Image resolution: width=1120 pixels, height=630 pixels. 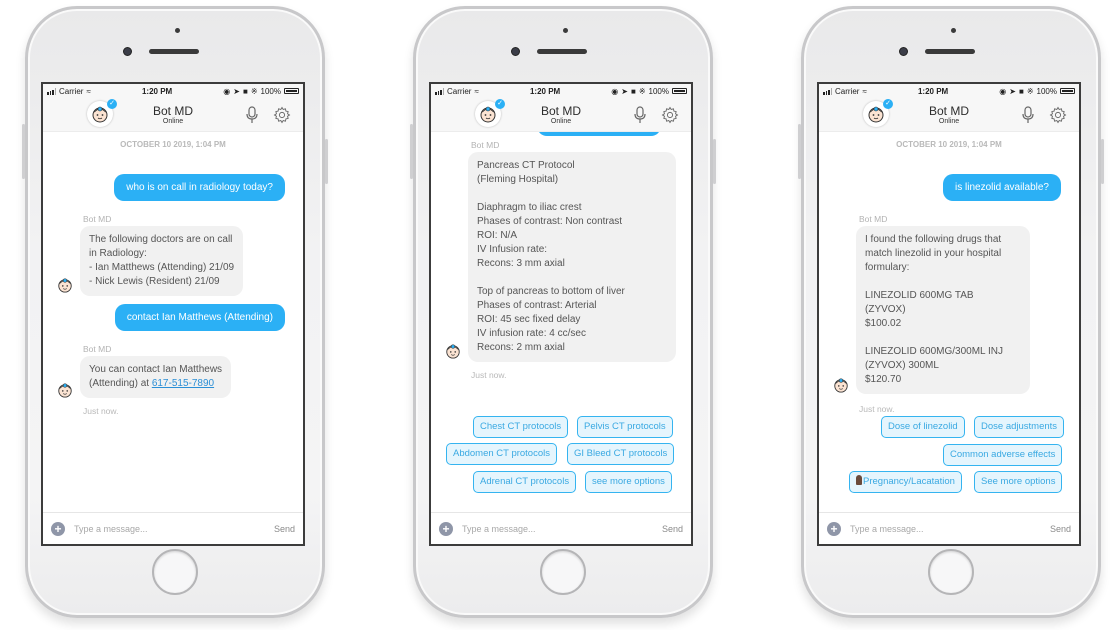 What do you see at coordinates (628, 482) in the screenshot?
I see `quick-reply-see-more: see more options` at bounding box center [628, 482].